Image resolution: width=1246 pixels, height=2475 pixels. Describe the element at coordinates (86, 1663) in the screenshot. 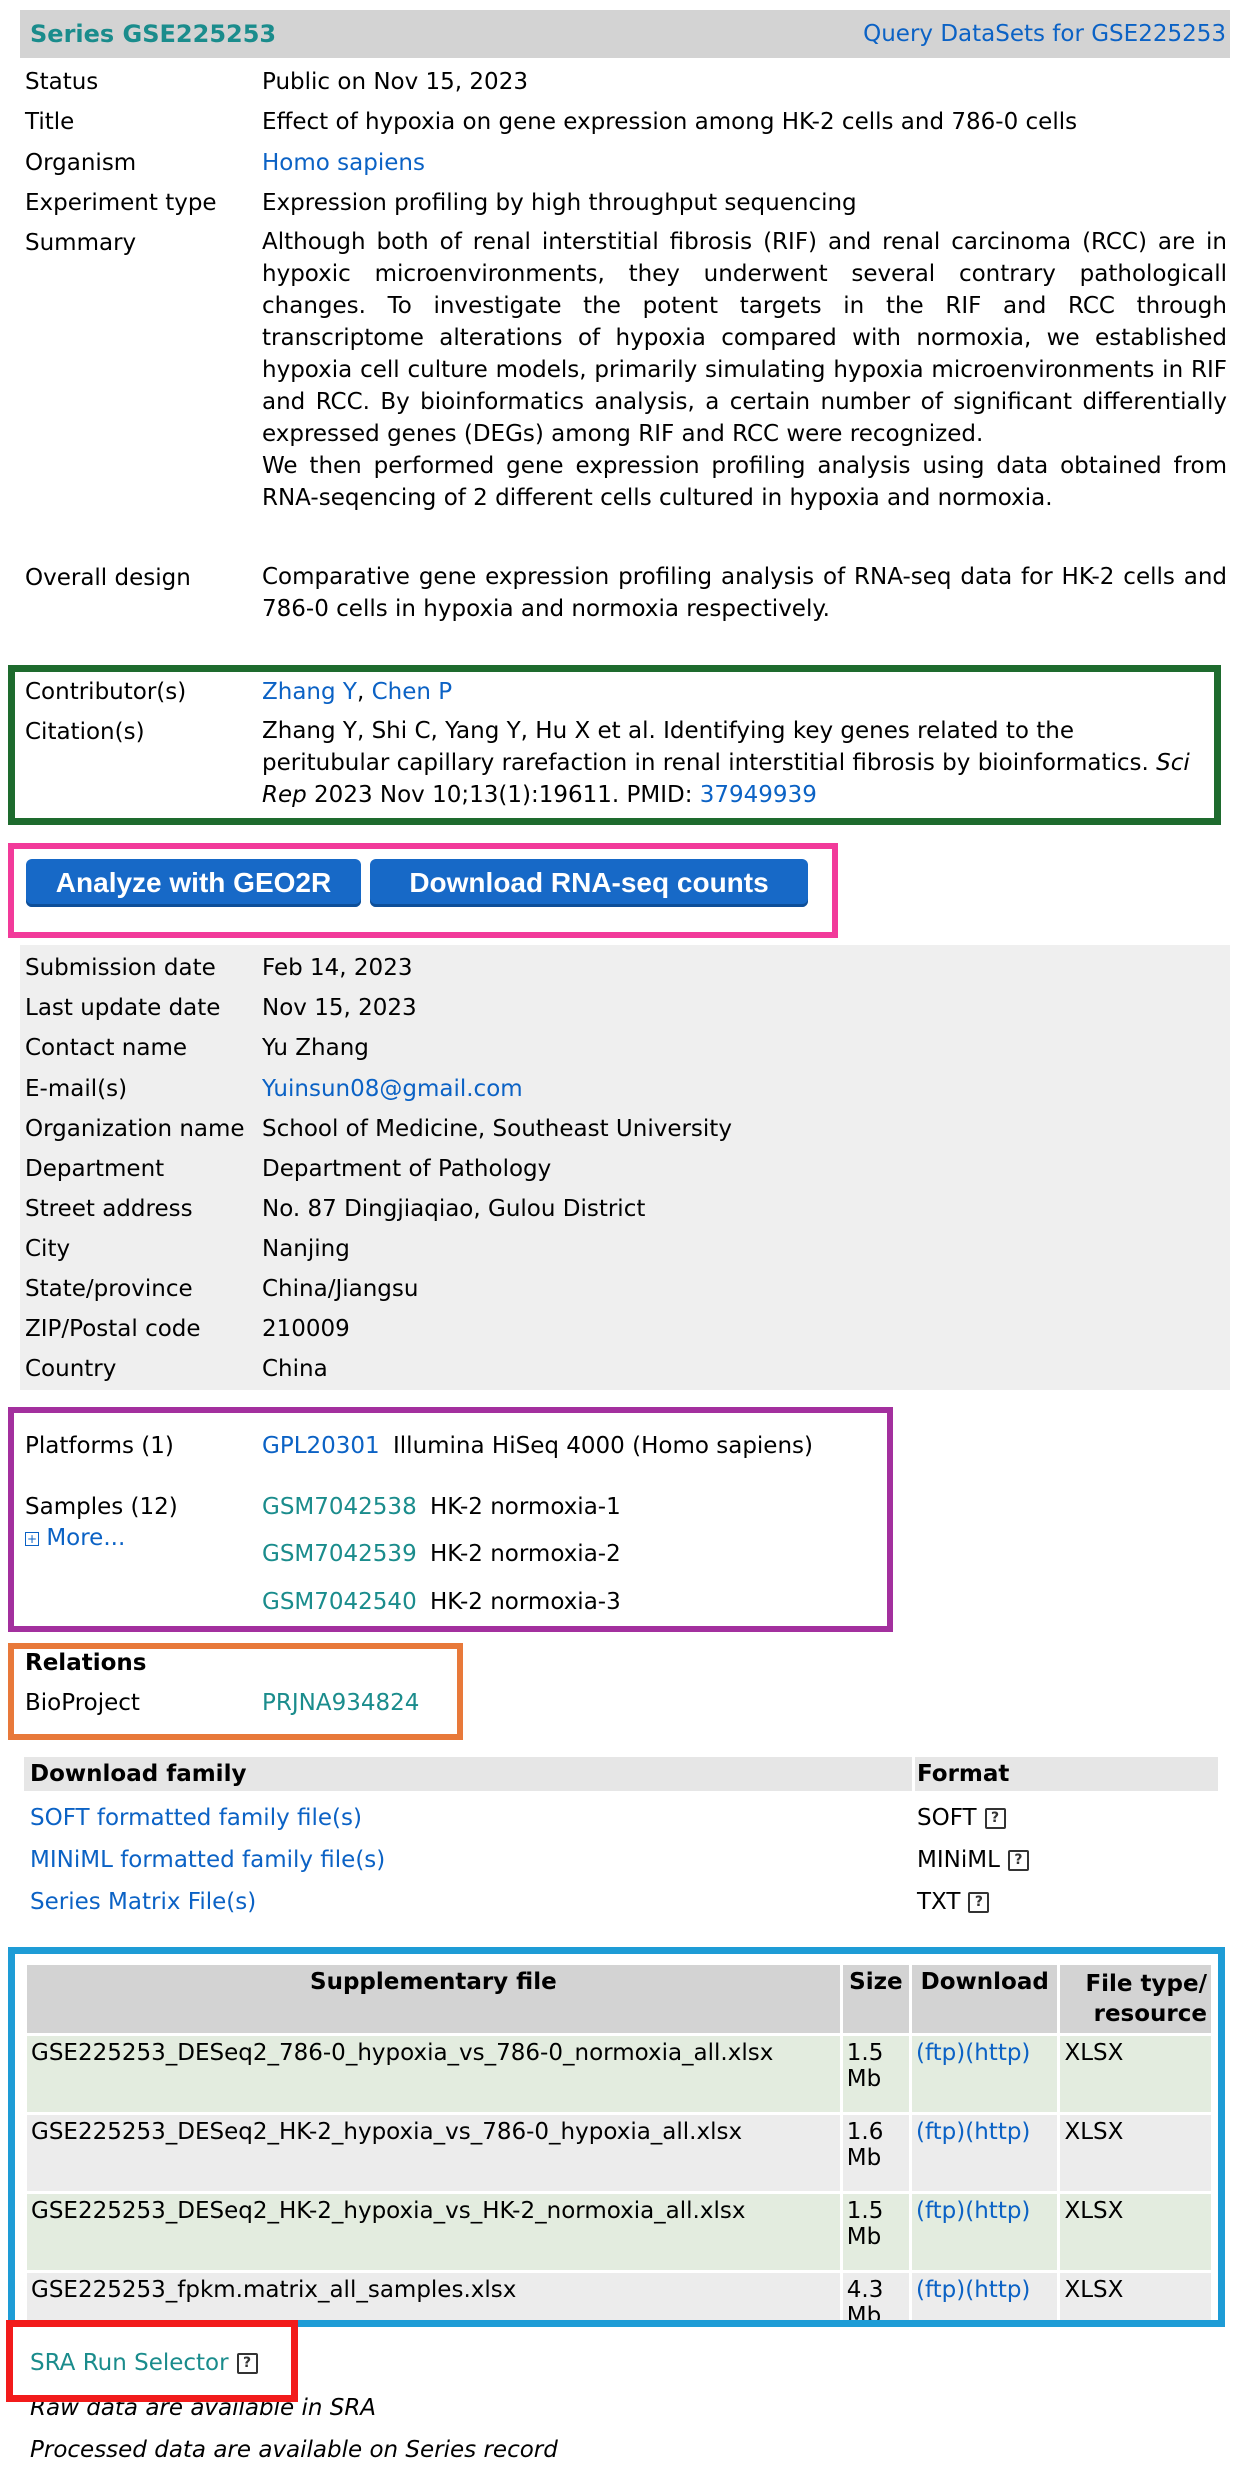

I see `relations-heading: Relations` at that location.